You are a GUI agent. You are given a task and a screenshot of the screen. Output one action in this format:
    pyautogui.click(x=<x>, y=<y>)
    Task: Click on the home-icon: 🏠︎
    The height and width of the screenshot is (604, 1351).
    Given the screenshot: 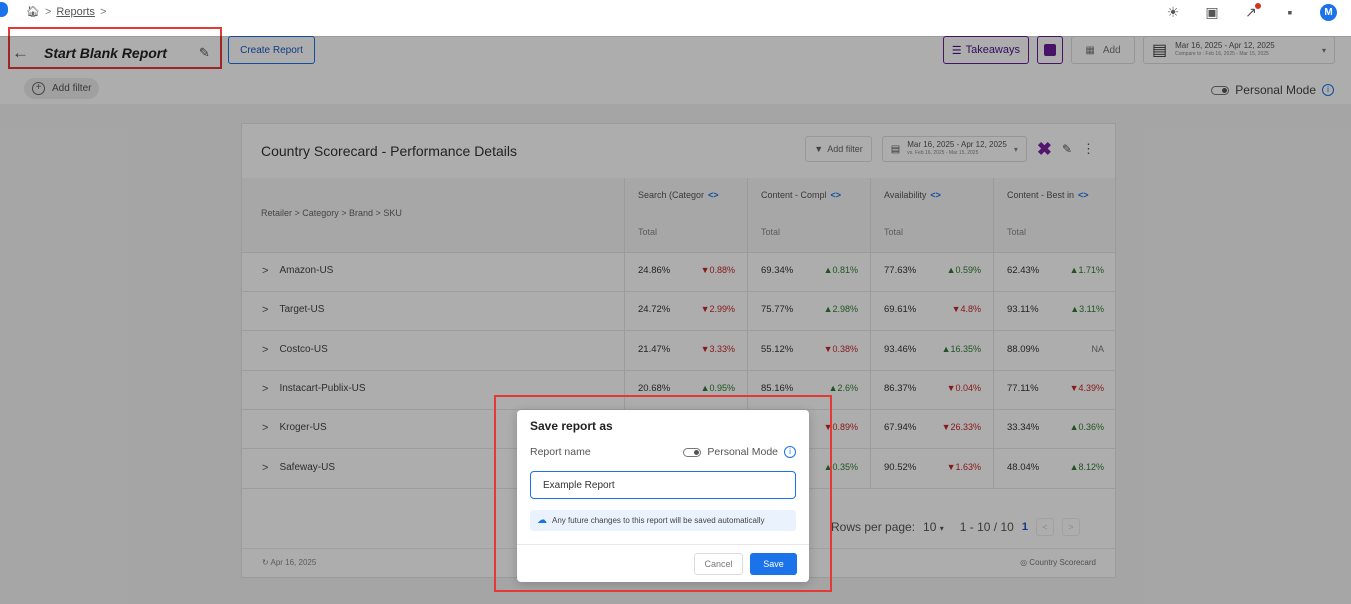 What is the action you would take?
    pyautogui.click(x=33, y=11)
    